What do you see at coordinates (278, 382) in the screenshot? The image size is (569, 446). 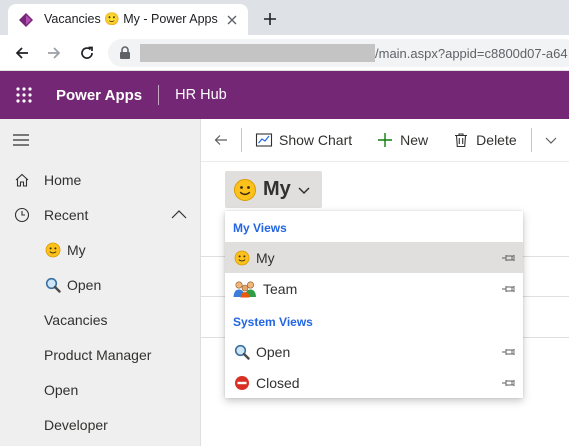 I see `view-option-label: Closed` at bounding box center [278, 382].